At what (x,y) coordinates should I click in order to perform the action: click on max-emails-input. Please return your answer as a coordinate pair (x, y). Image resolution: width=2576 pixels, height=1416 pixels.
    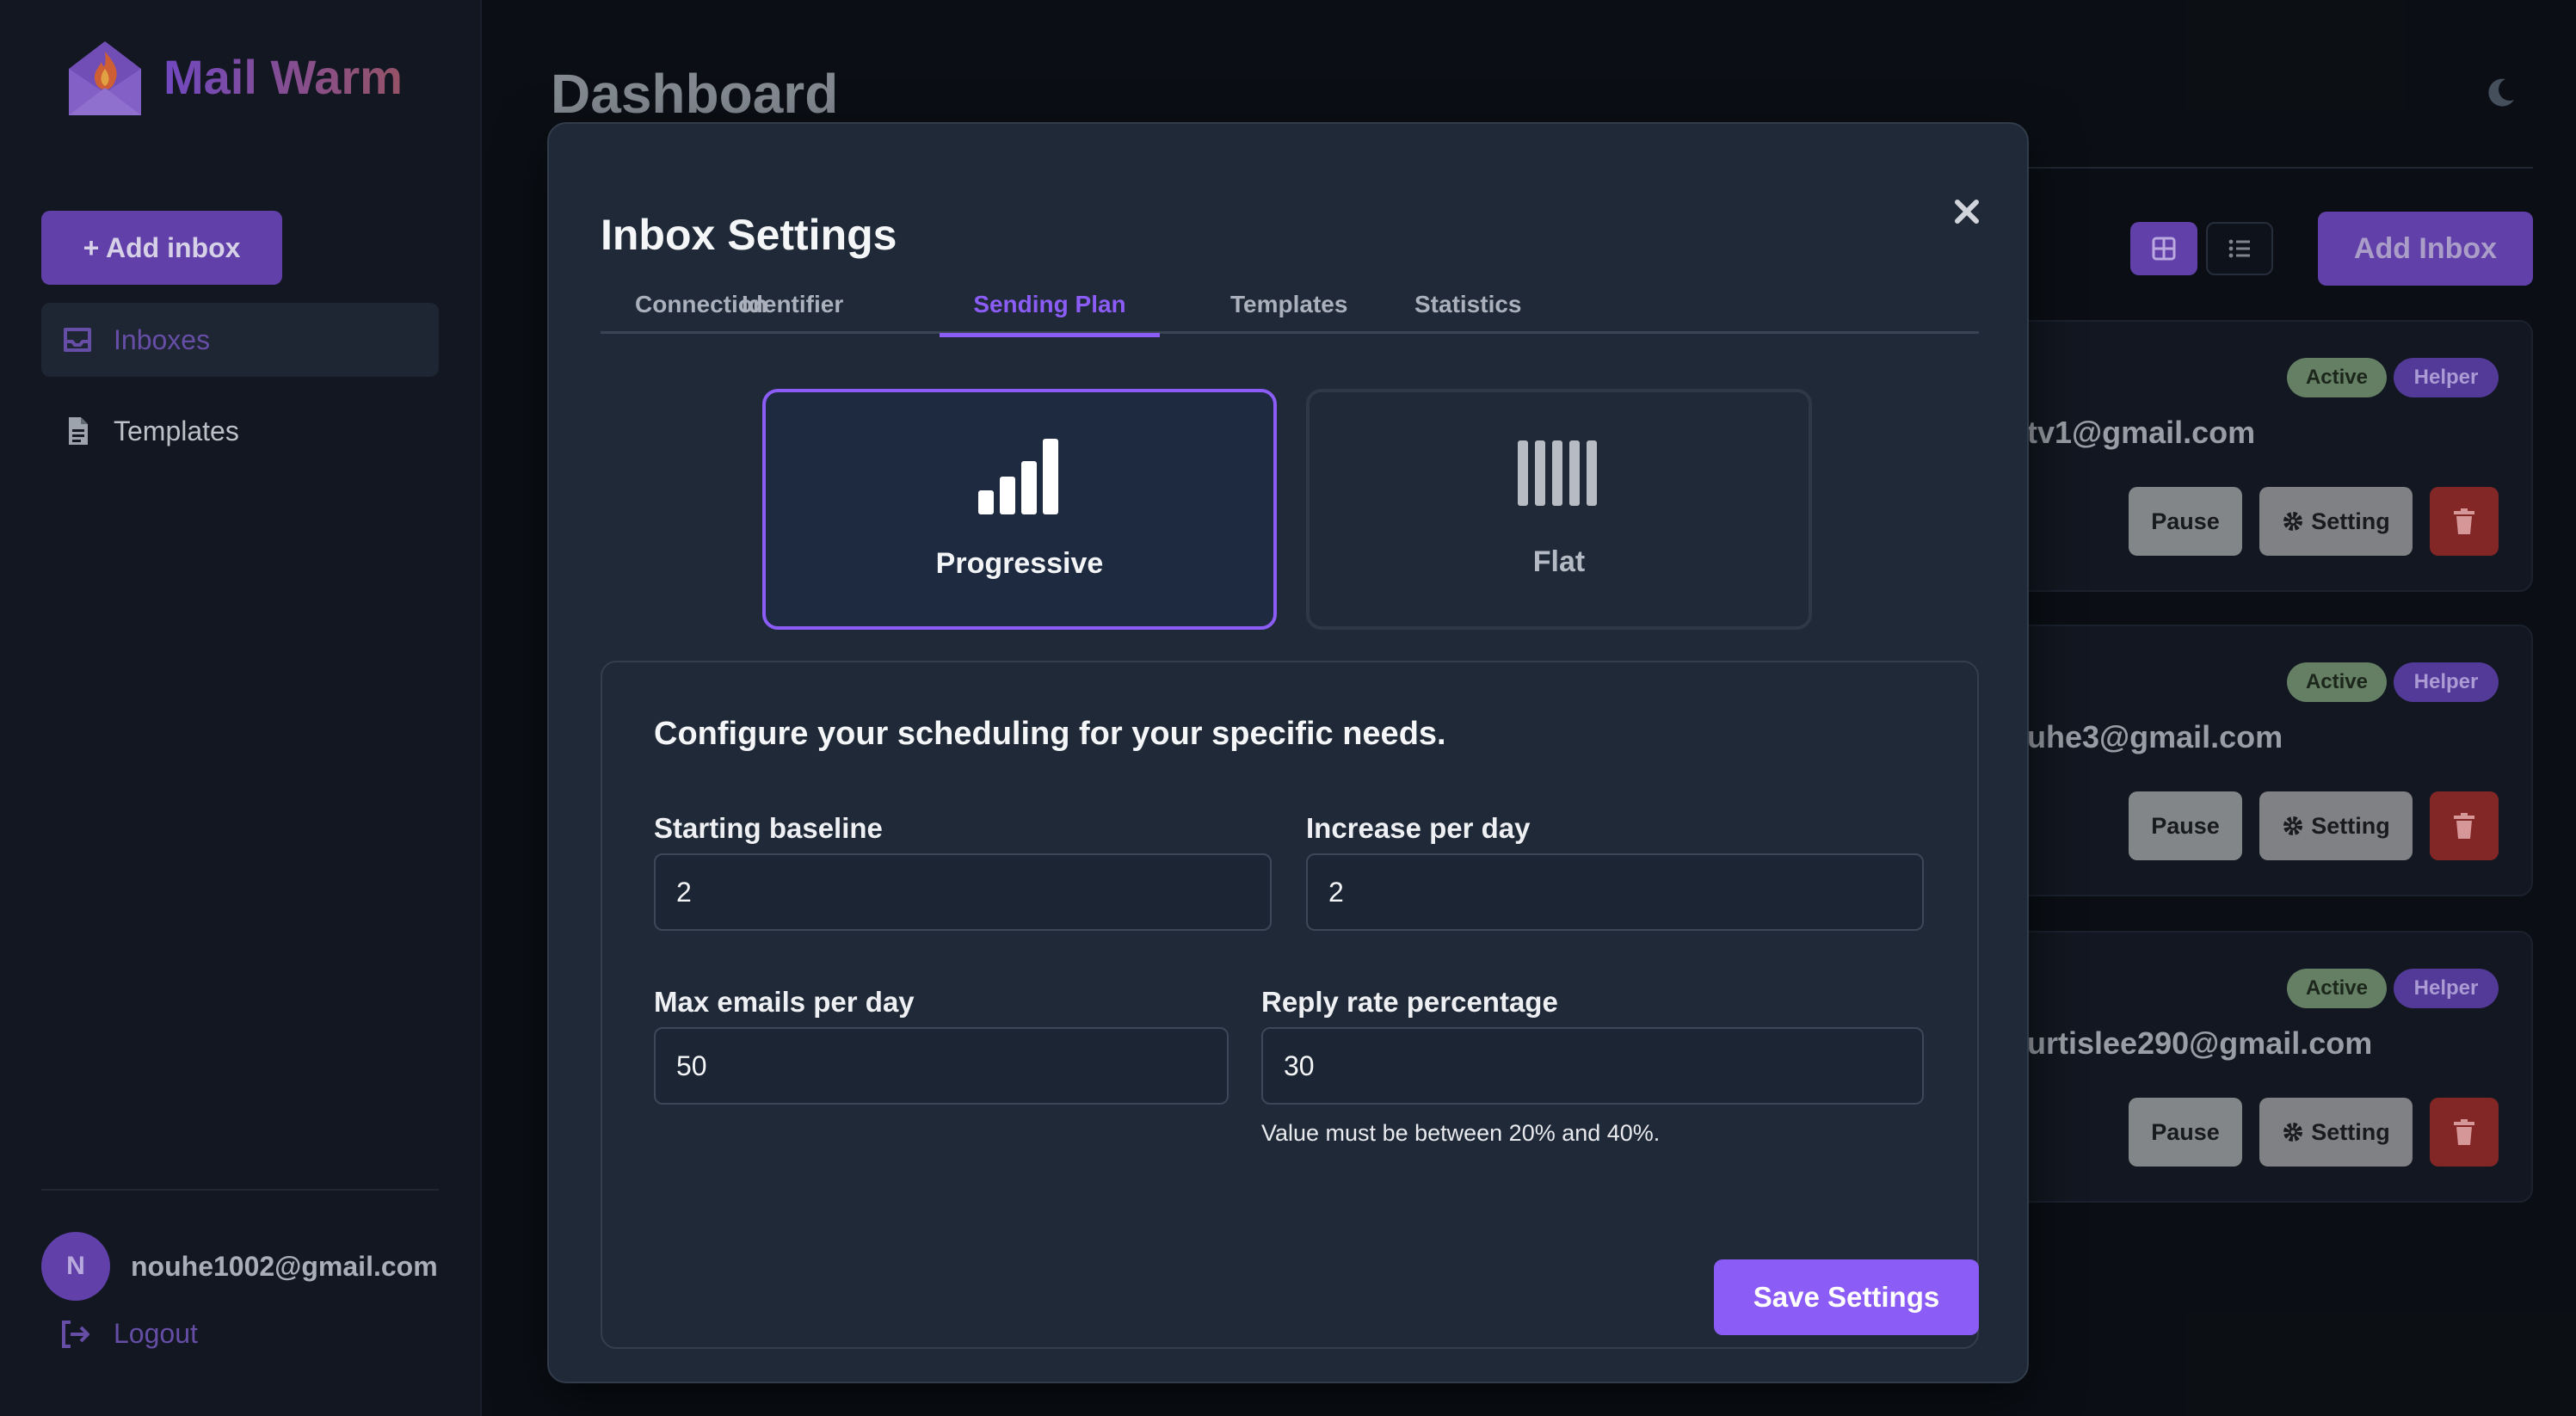
    Looking at the image, I should click on (942, 1066).